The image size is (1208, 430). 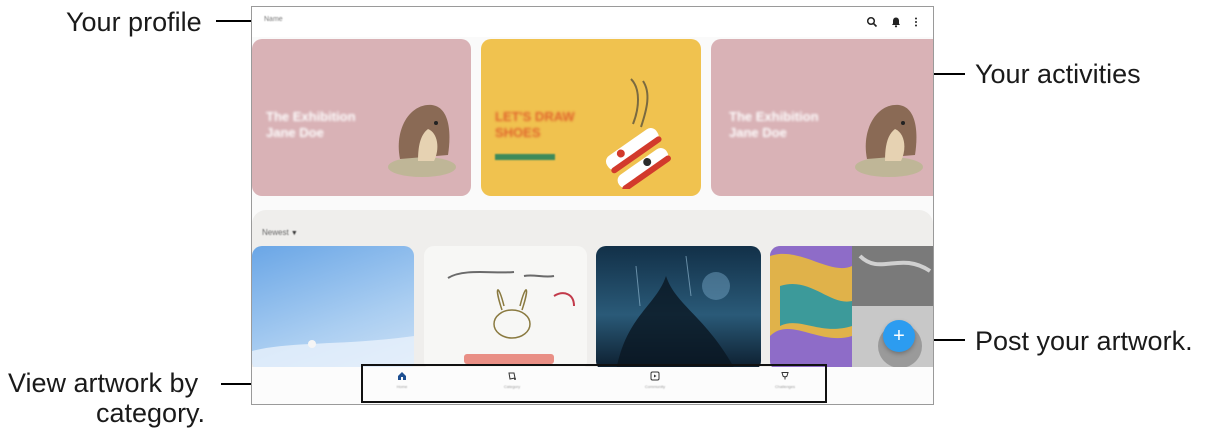 I want to click on callout-your-activities: Your activities, so click(x=1058, y=74).